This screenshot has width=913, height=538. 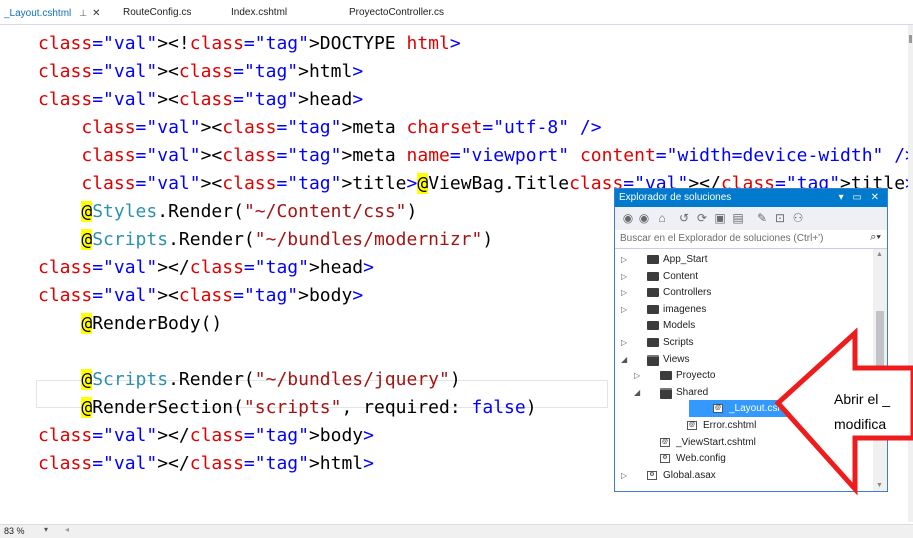 What do you see at coordinates (249, 380) in the screenshot?
I see `code-line: @Scripts.Render("~/bundles/jquery")` at bounding box center [249, 380].